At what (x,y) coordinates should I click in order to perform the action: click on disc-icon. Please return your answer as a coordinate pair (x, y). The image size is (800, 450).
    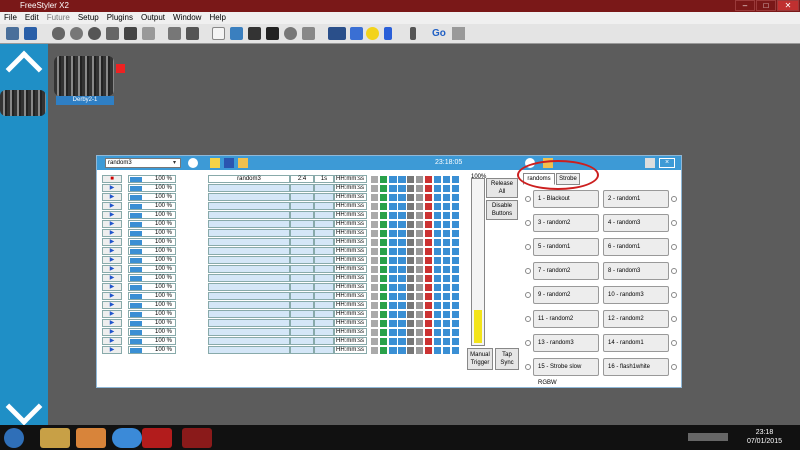
    Looking at the image, I should click on (94, 33).